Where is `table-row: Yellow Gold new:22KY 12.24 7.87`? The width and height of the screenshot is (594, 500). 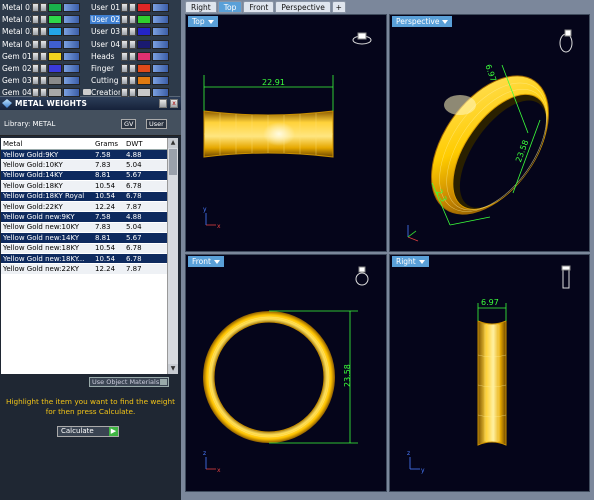
table-row: Yellow Gold new:22KY 12.24 7.87 is located at coordinates (84, 269).